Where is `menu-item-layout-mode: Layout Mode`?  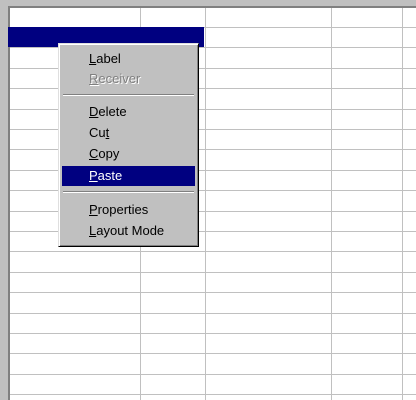 menu-item-layout-mode: Layout Mode is located at coordinates (128, 231).